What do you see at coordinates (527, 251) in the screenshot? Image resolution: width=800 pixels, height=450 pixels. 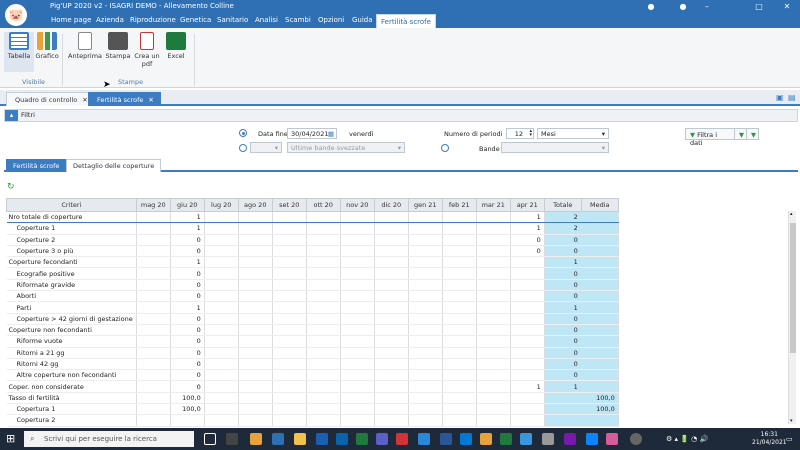 I see `cell-apr-21: 0` at bounding box center [527, 251].